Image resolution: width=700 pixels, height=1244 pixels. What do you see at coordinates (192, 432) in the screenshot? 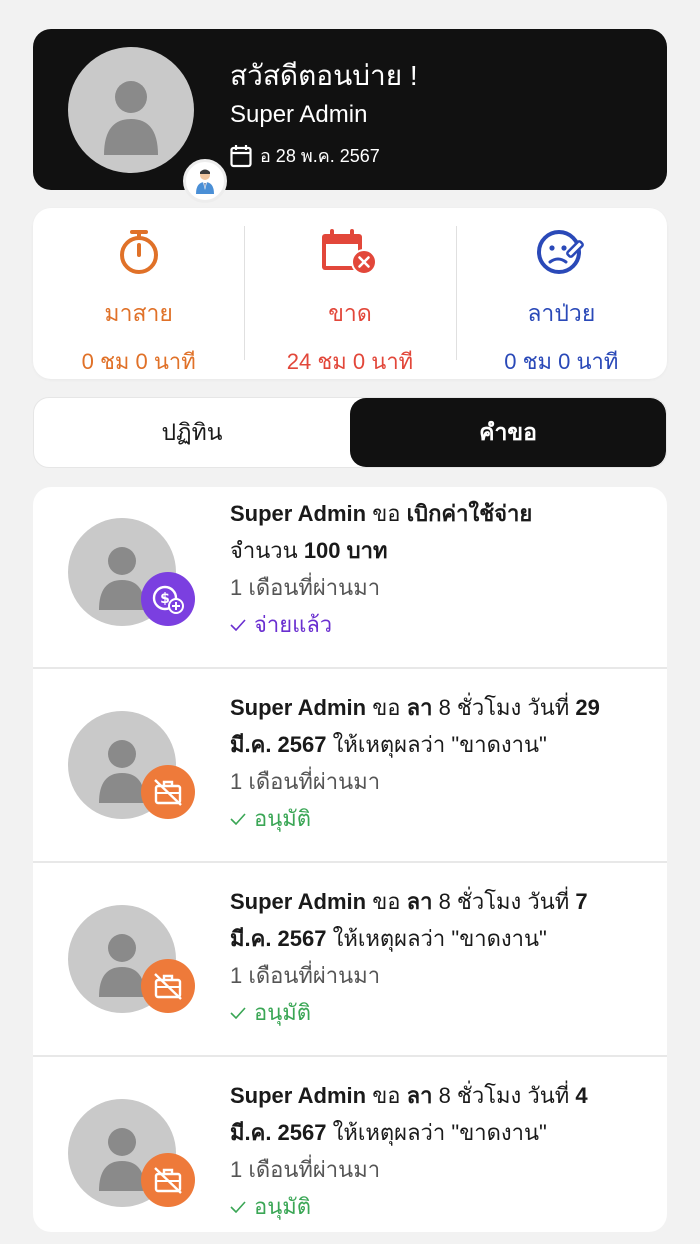
I see `tab-calendar: ปฏิทิน` at bounding box center [192, 432].